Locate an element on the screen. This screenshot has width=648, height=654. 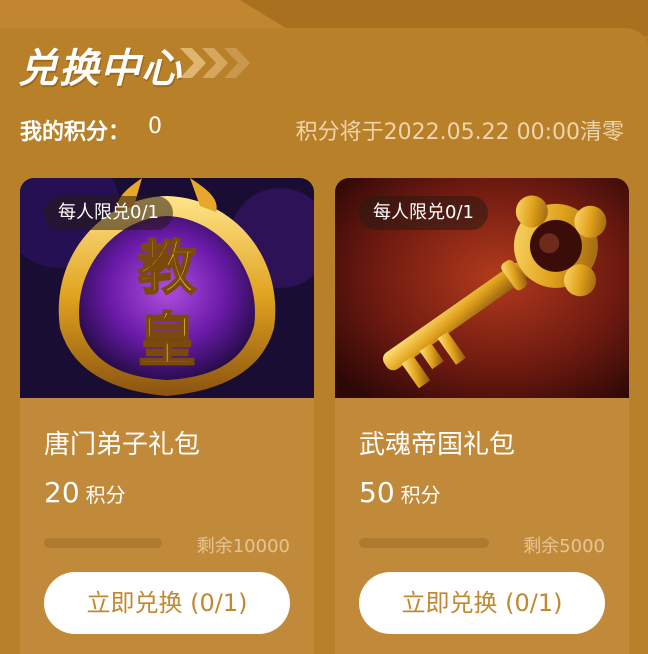
price-value: 20 is located at coordinates (62, 492).